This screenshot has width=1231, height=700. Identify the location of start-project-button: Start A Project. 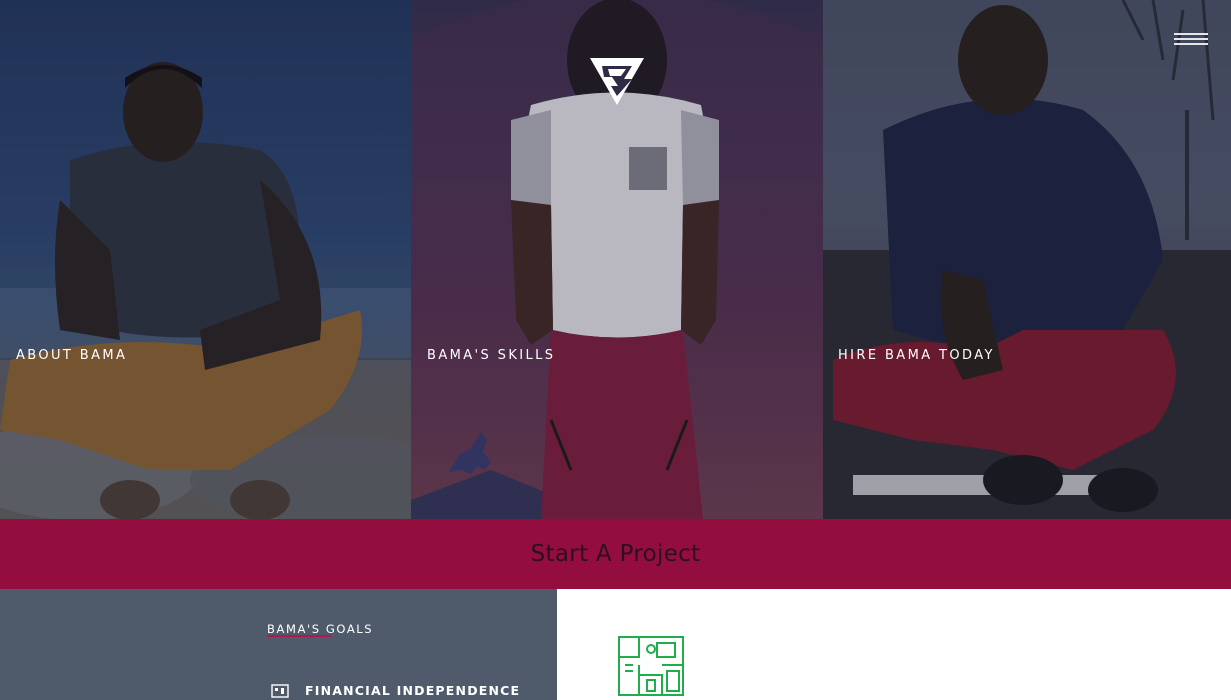
(615, 554).